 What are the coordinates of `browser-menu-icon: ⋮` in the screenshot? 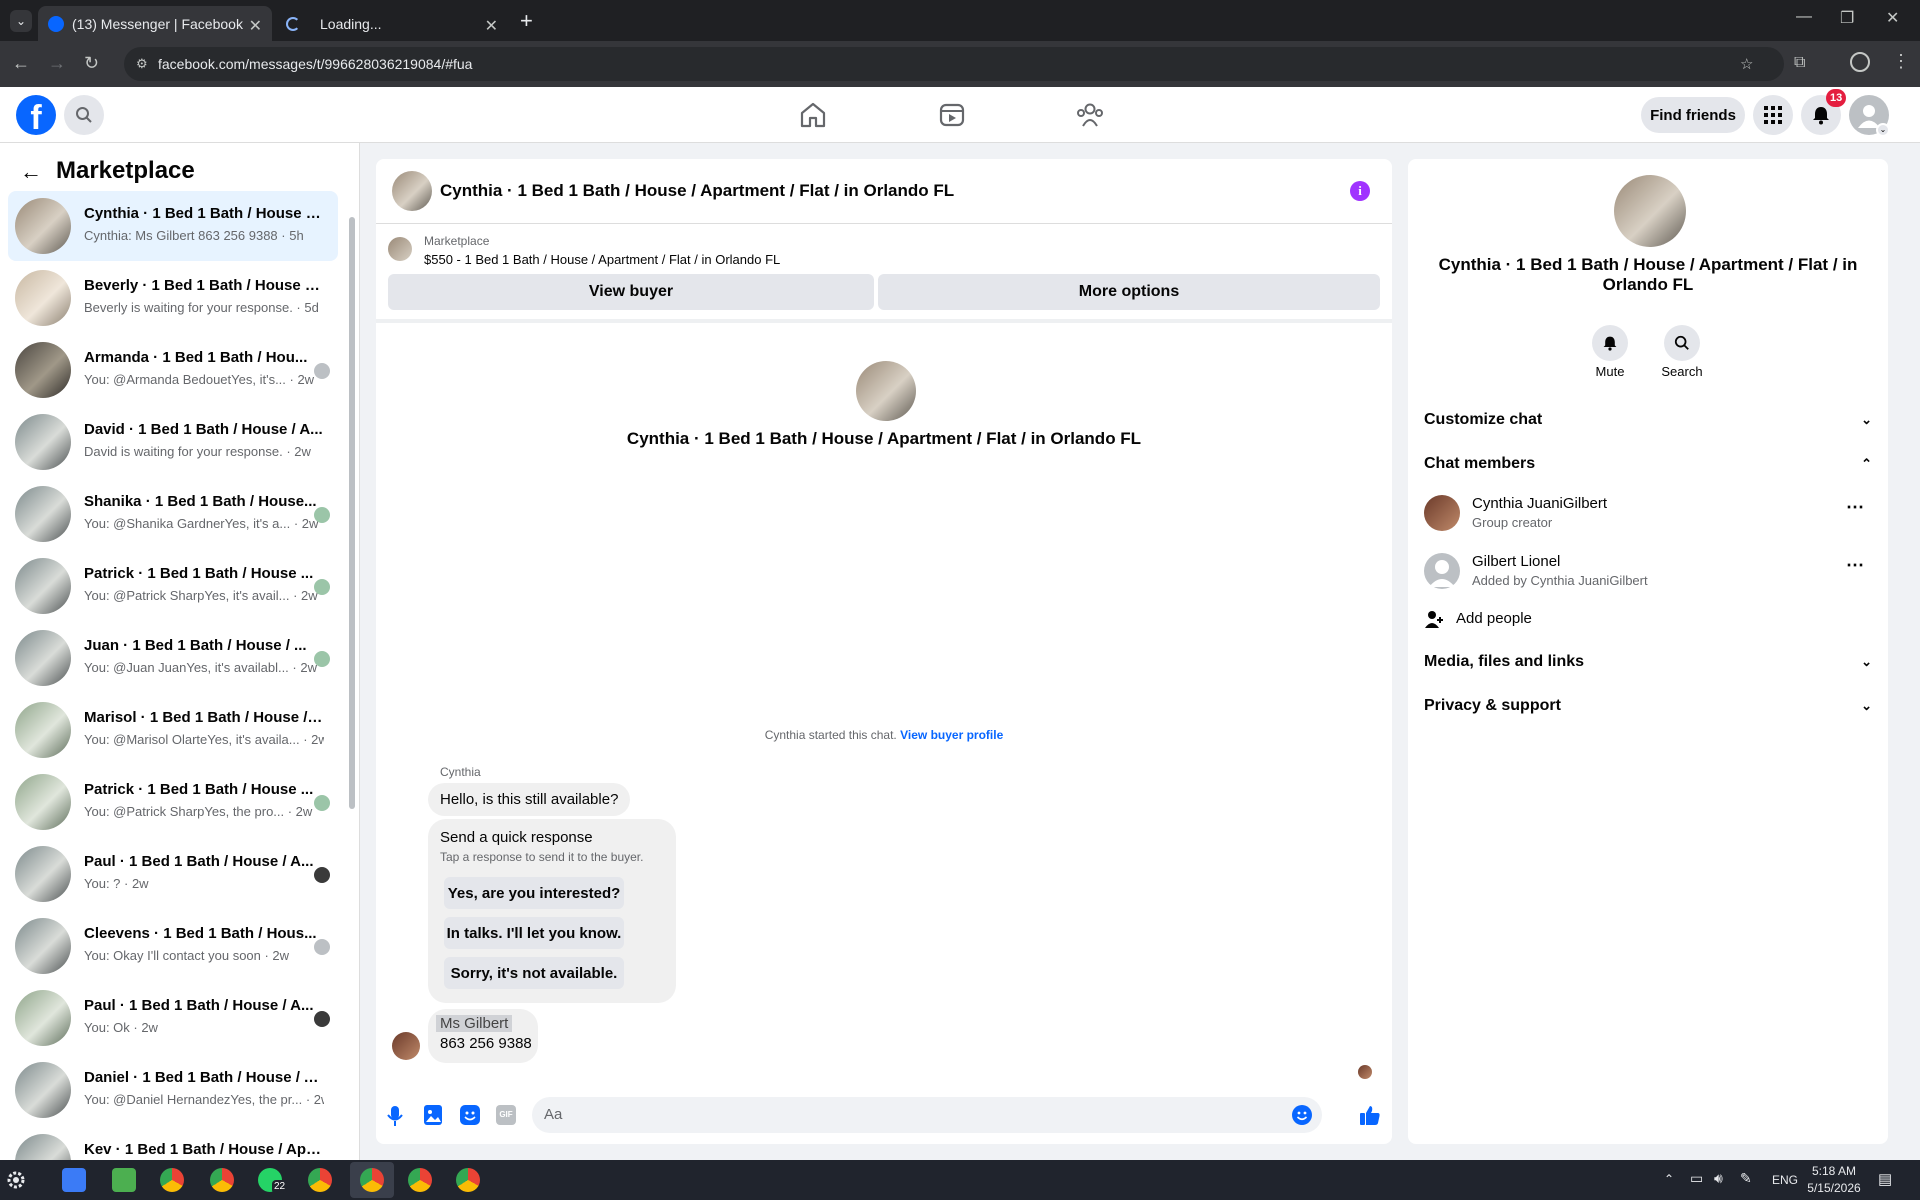 It's located at (1901, 61).